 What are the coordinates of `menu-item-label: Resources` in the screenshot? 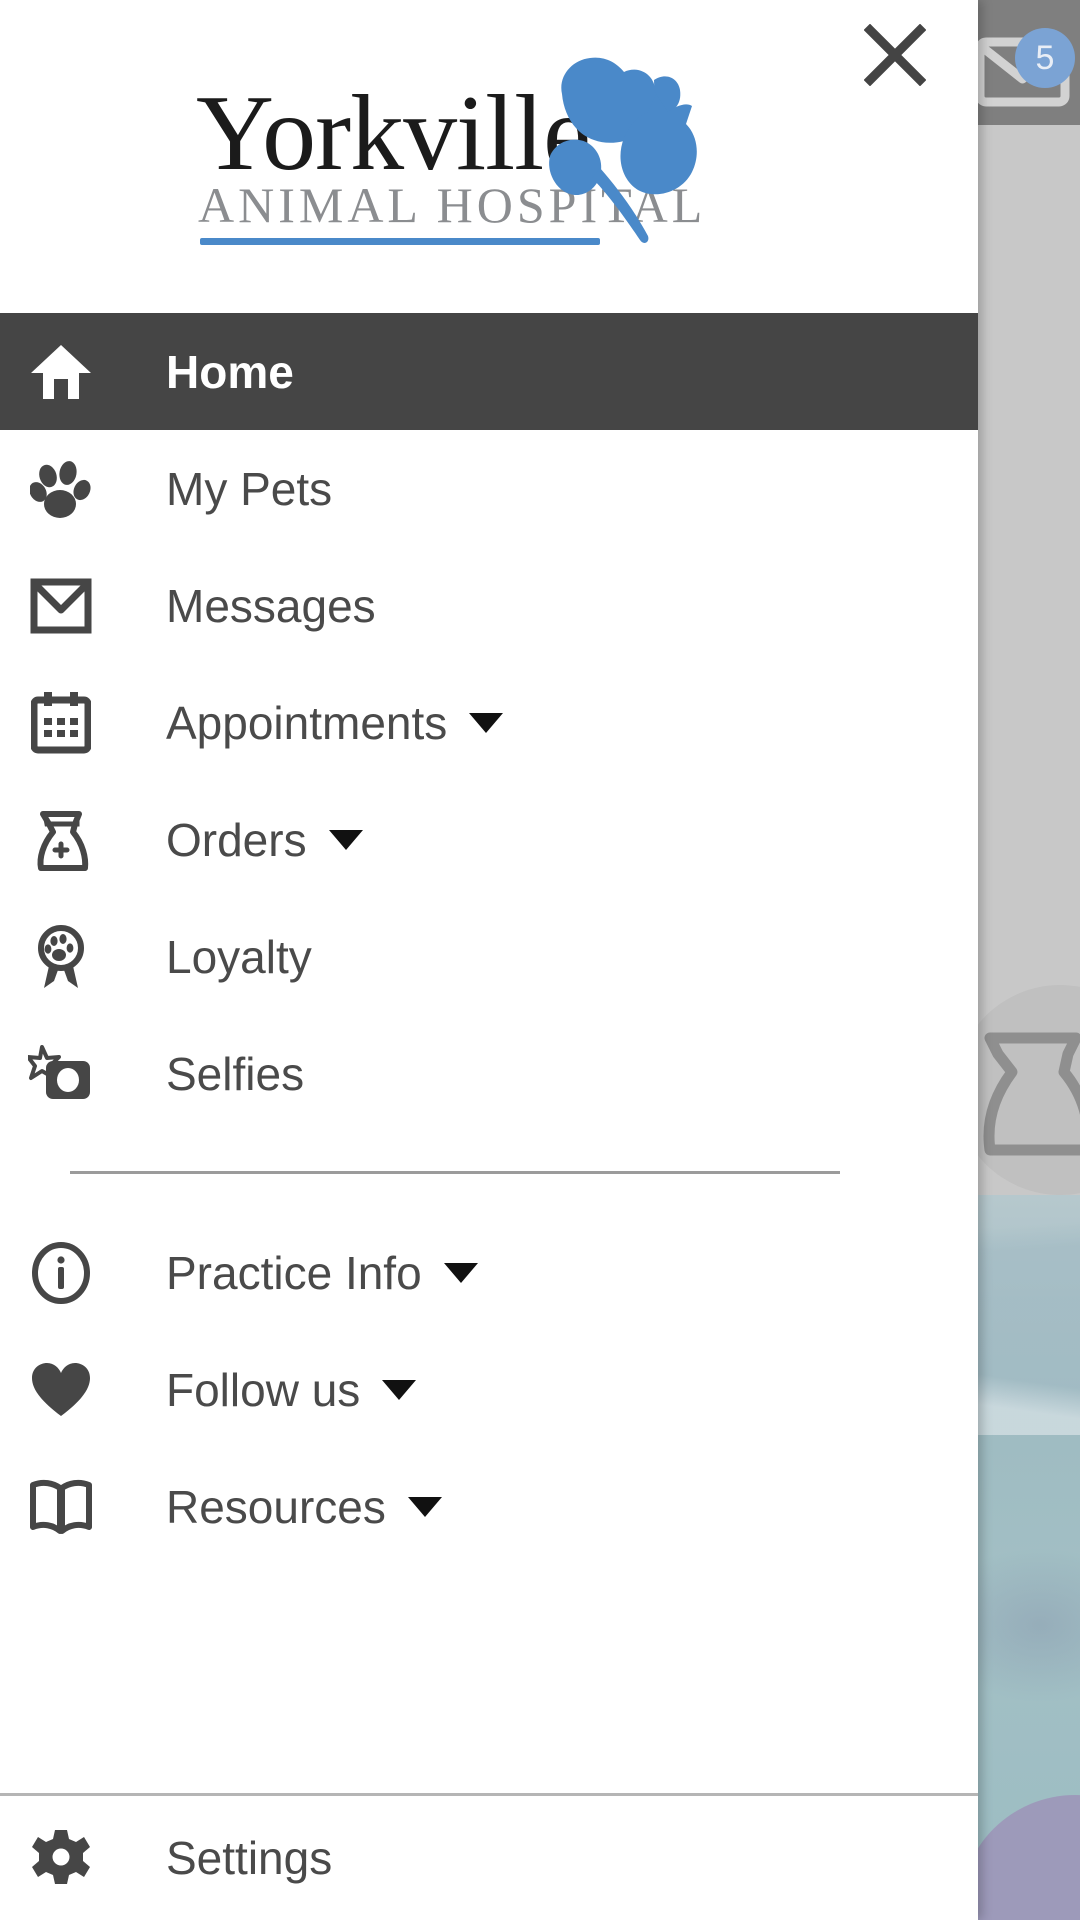 It's located at (276, 1506).